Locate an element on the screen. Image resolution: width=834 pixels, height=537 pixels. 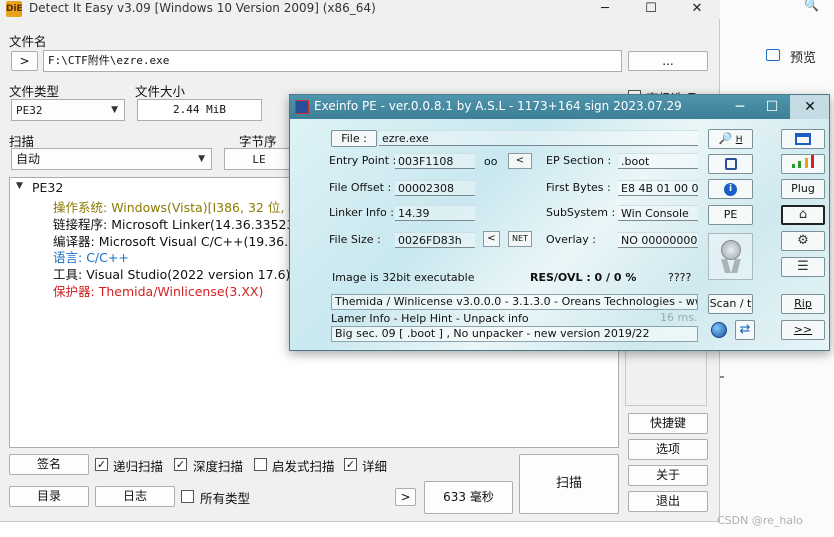
subsystem-value: Win Console is located at coordinates (658, 213).